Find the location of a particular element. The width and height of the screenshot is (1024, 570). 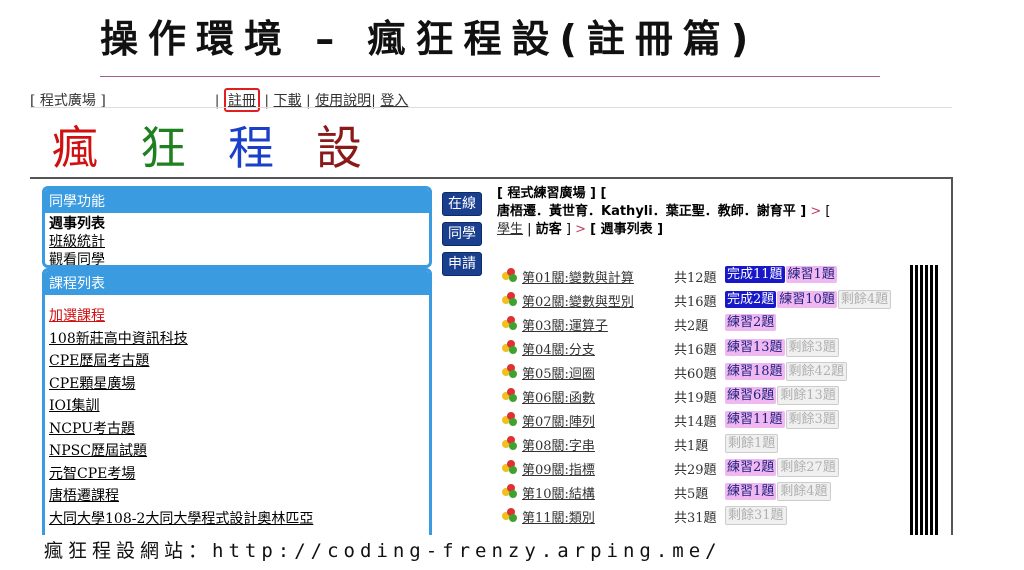

classmates-button: 同學 is located at coordinates (462, 234).